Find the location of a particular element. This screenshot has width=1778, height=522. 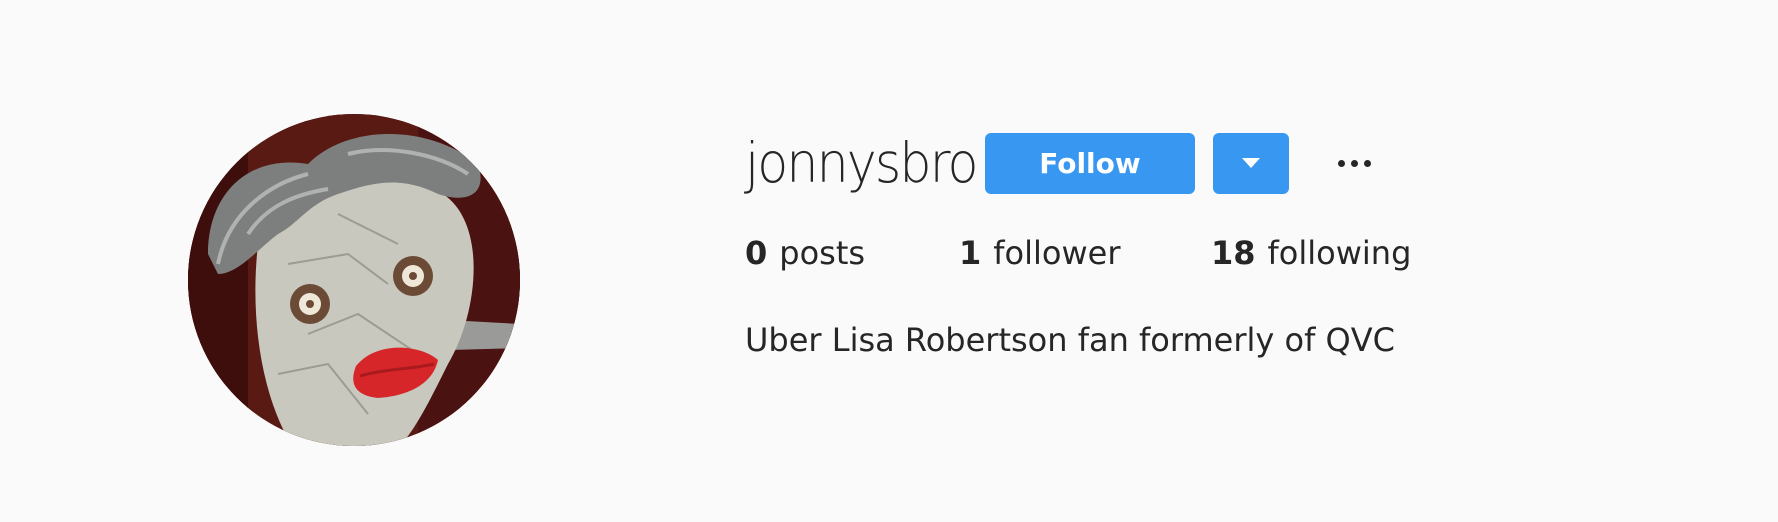

suggestions-dropdown-button is located at coordinates (1251, 163).